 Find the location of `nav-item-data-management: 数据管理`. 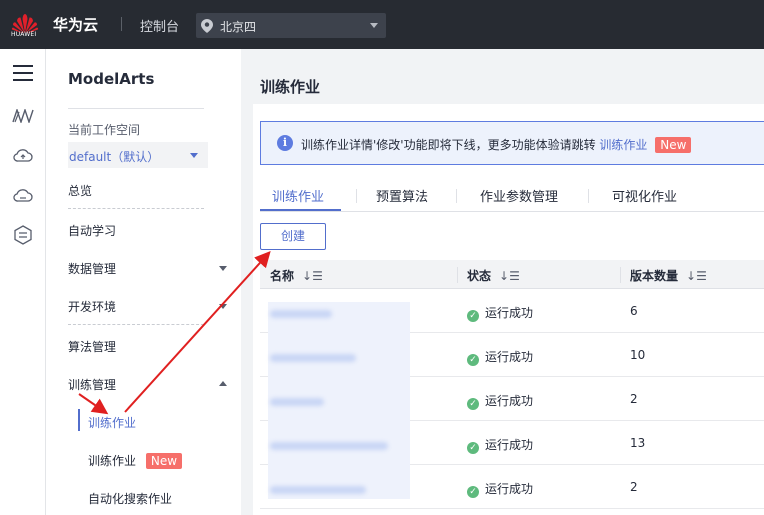

nav-item-data-management: 数据管理 is located at coordinates (92, 268).